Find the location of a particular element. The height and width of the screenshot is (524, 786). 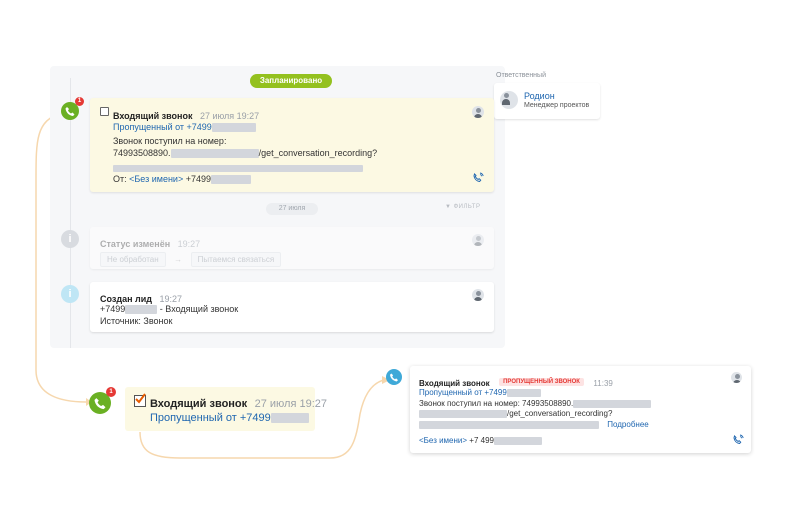

zoom-call-time: 27 июля 19:27 is located at coordinates (291, 404).